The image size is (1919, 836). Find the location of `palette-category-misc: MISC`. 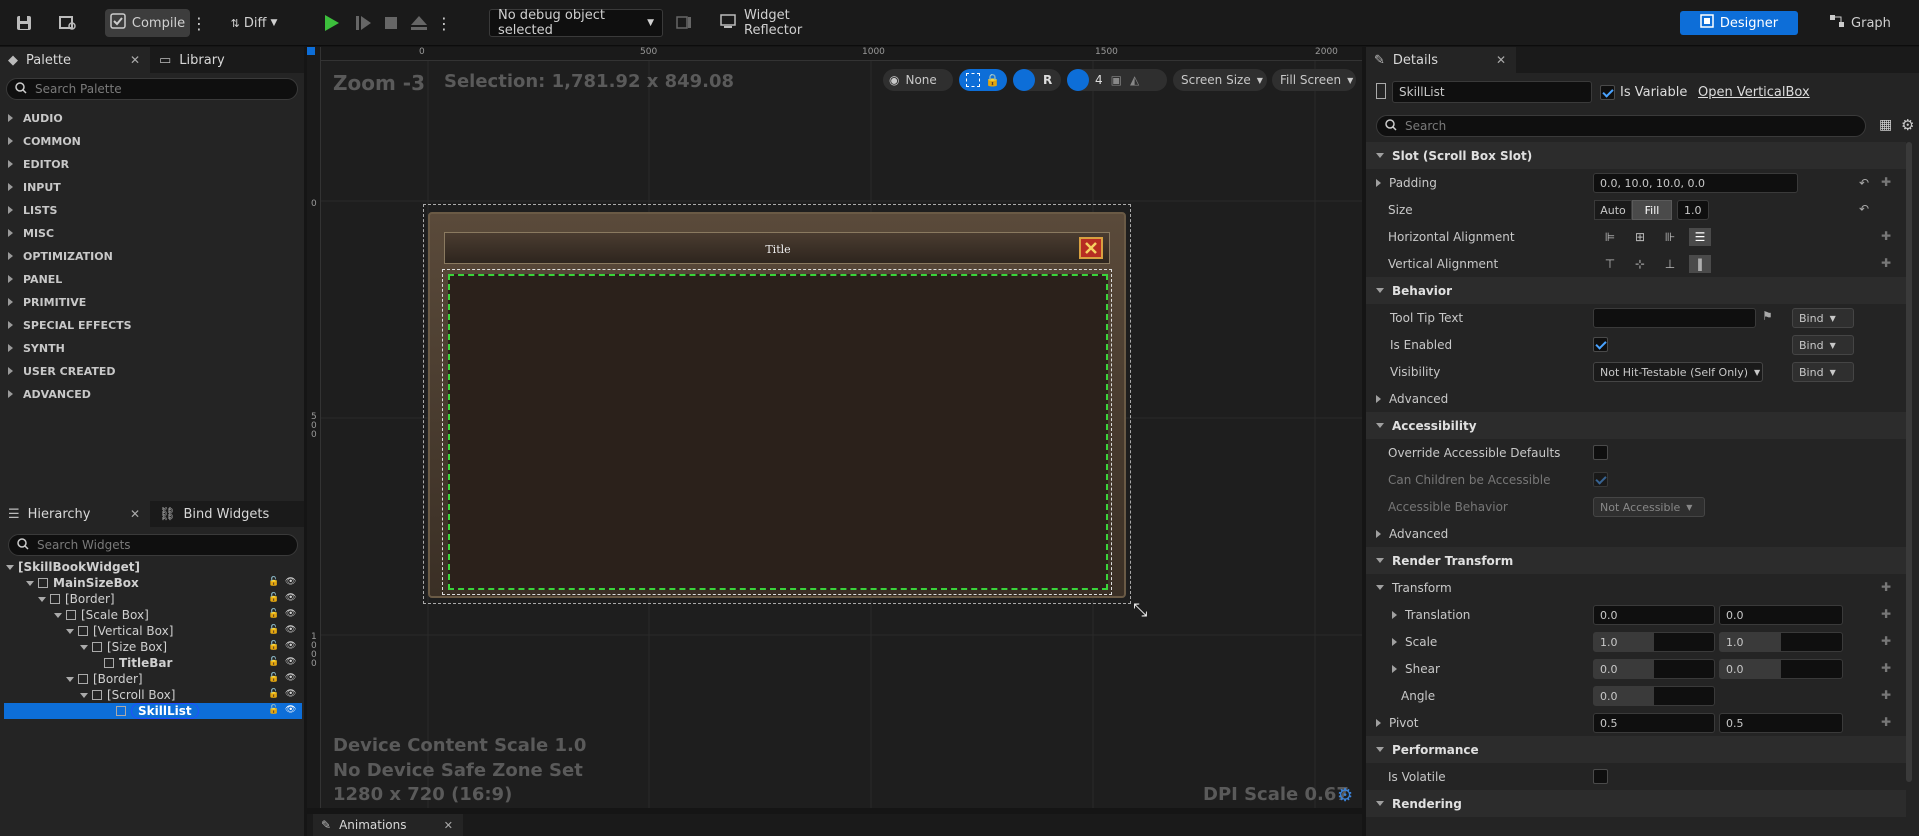

palette-category-misc: MISC is located at coordinates (152, 233).